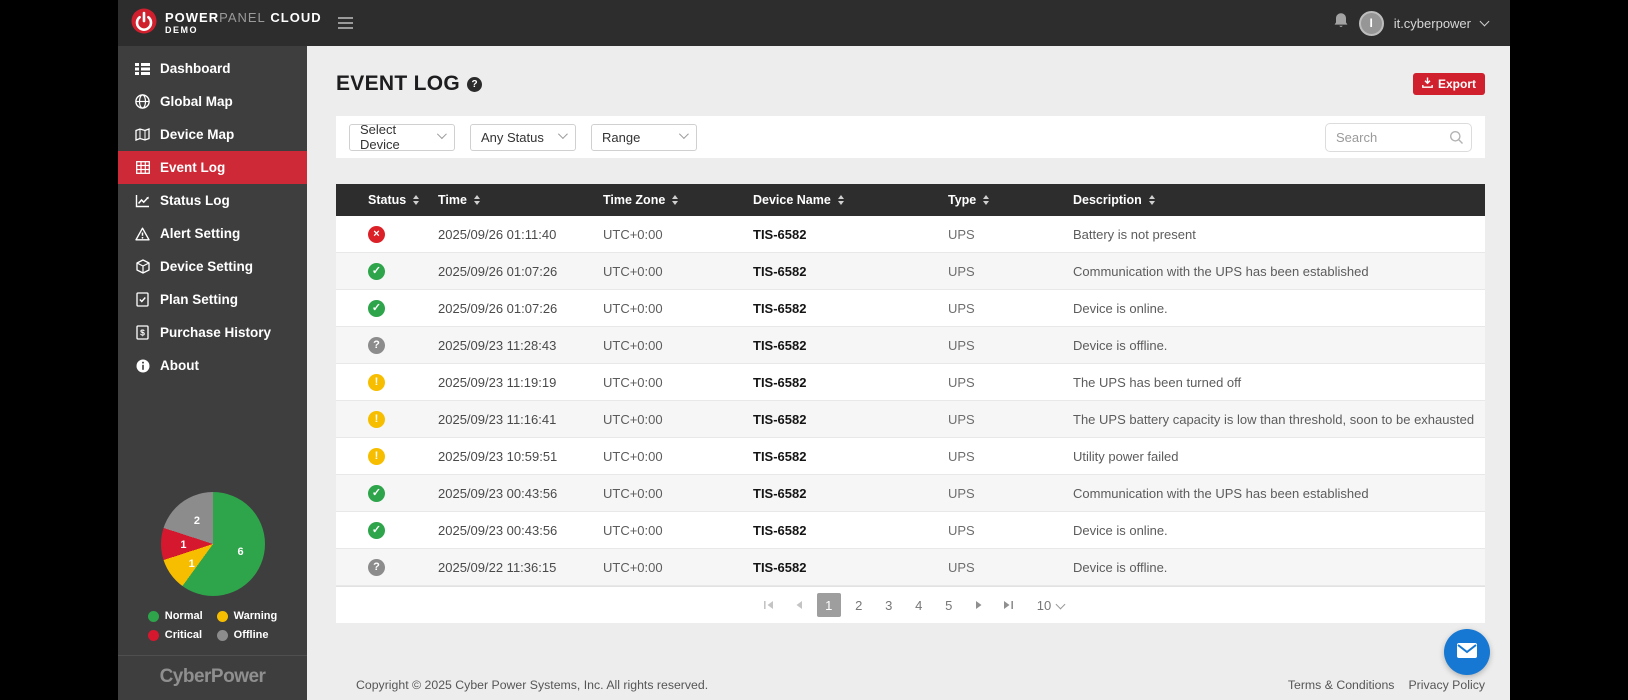  Describe the element at coordinates (212, 655) in the screenshot. I see `sidebar-divider` at that location.